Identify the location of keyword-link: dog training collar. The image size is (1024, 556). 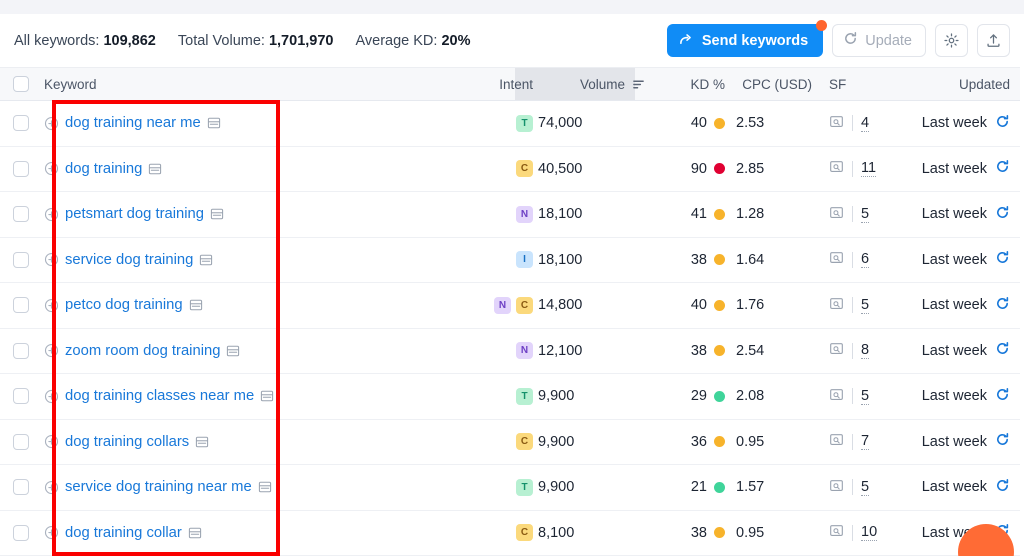
(123, 533).